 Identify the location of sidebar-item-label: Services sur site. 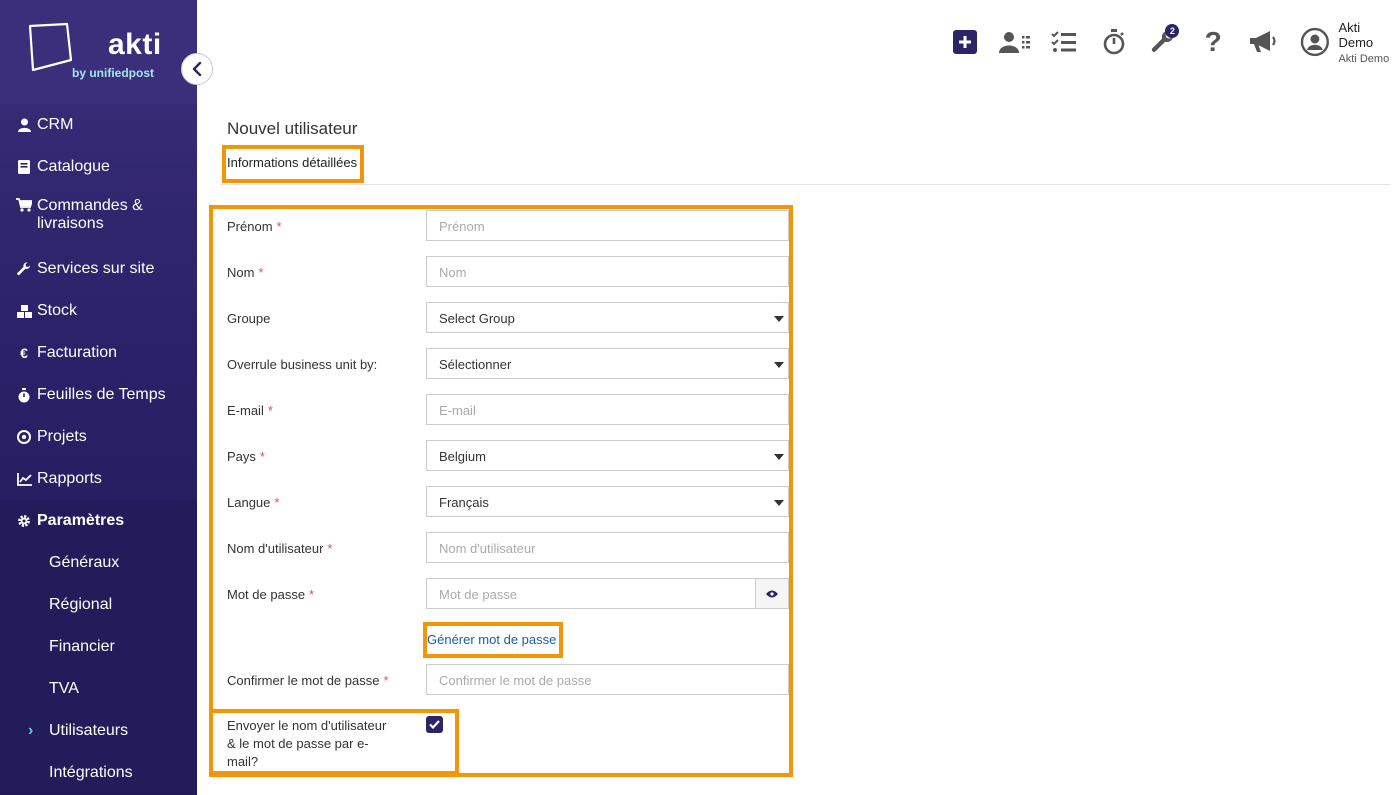
(96, 268).